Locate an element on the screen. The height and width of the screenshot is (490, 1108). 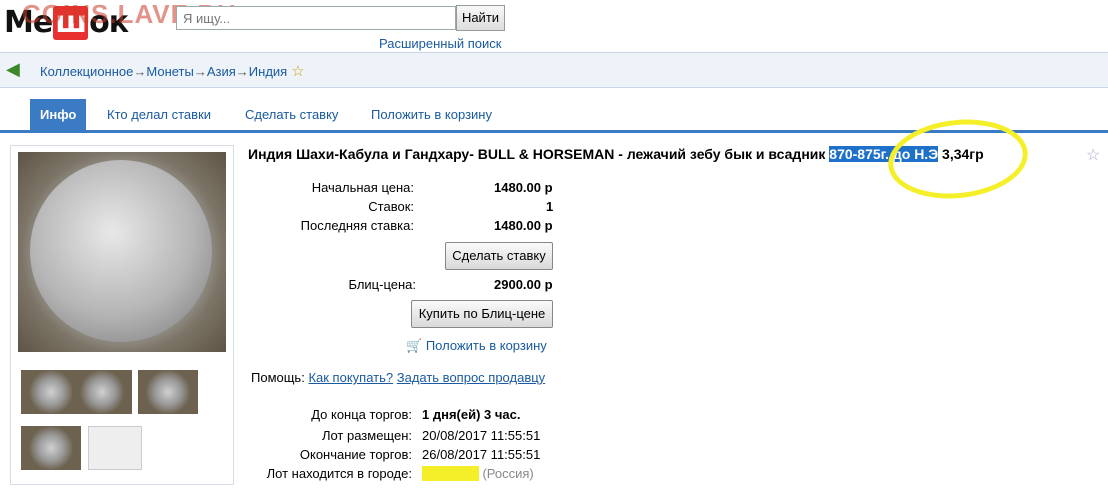
city-row: Люберцы (Россия) is located at coordinates (478, 473).